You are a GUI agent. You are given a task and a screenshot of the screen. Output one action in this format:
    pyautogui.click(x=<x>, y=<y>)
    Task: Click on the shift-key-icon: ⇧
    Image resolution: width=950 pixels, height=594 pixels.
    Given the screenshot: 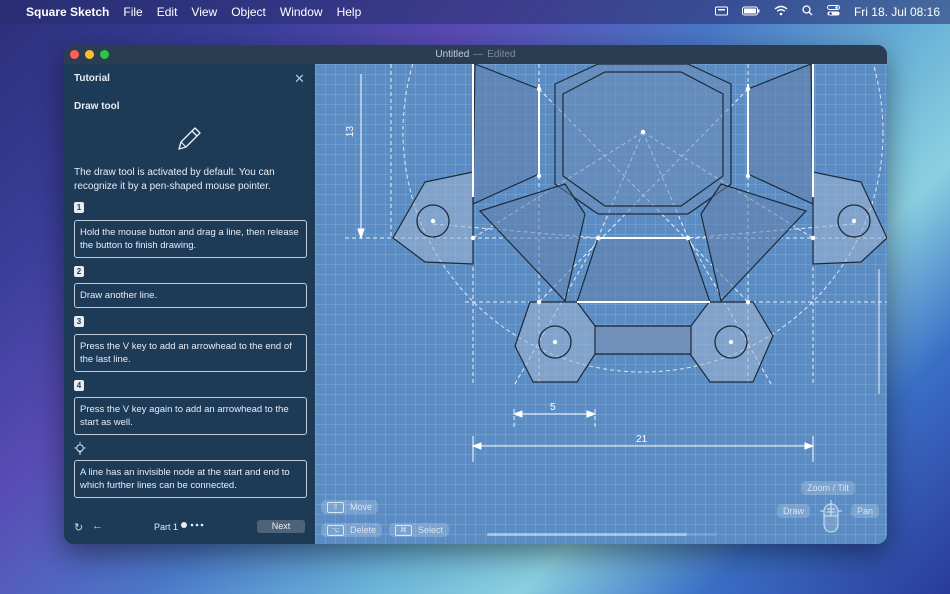 What is the action you would take?
    pyautogui.click(x=335, y=507)
    